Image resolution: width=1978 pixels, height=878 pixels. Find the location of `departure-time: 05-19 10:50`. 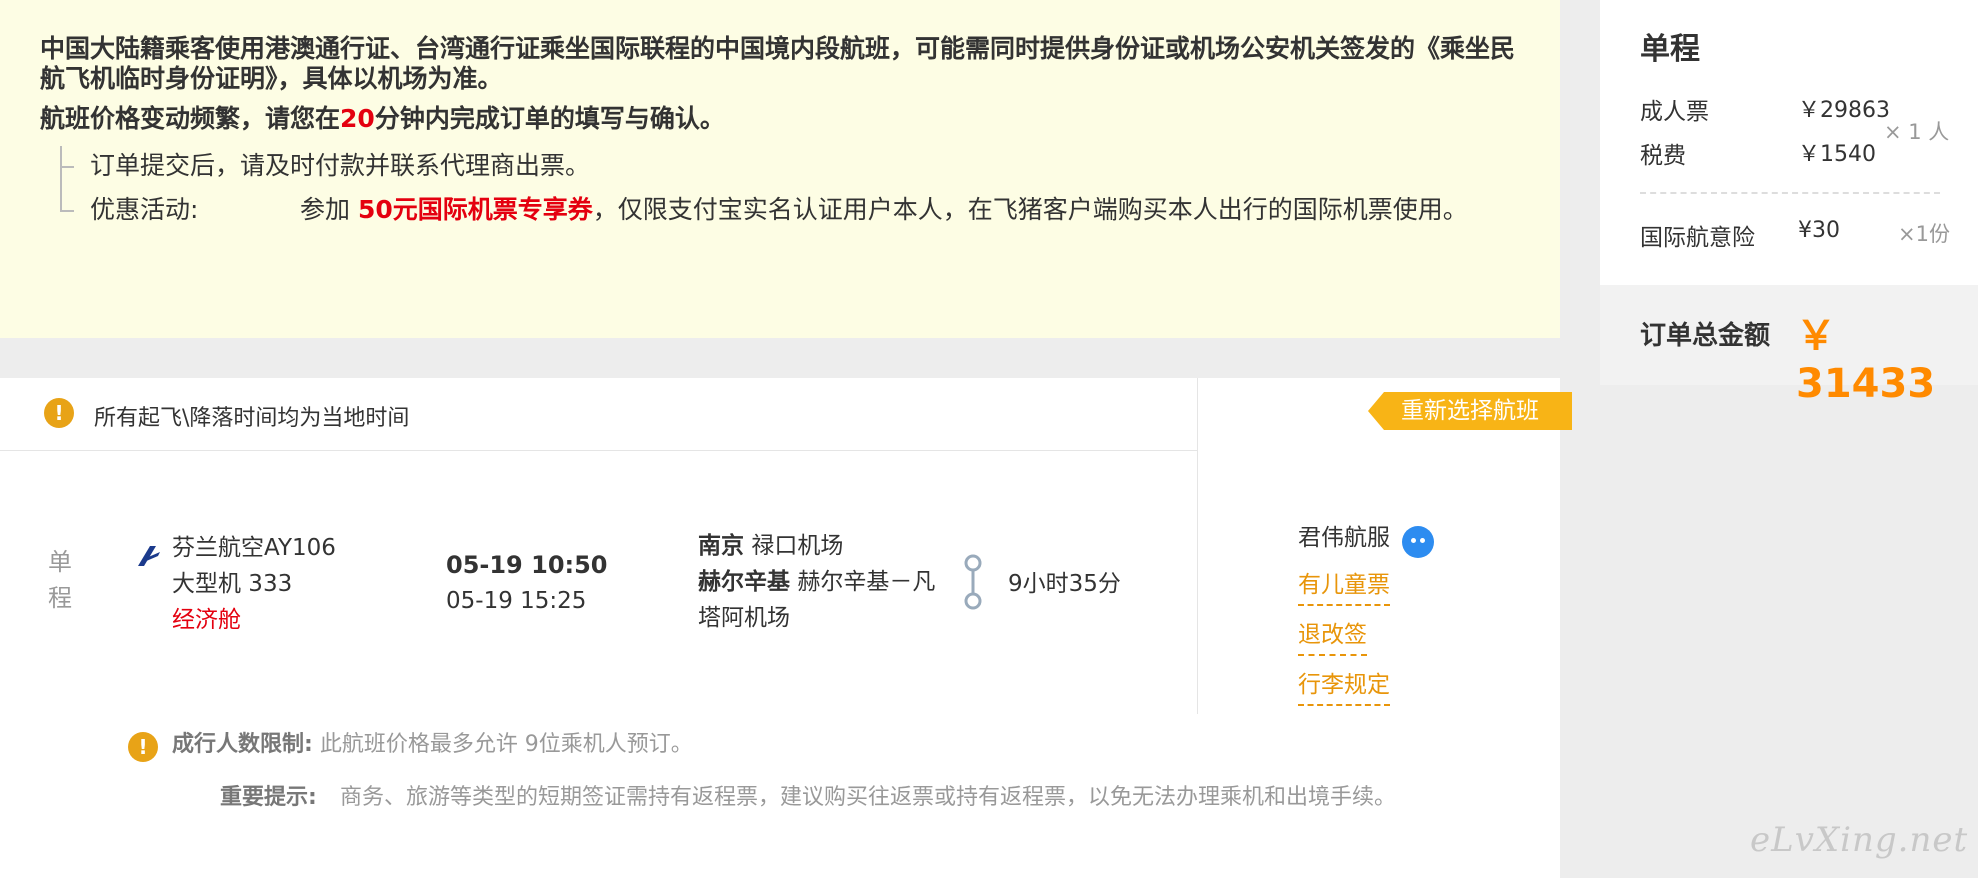

departure-time: 05-19 10:50 is located at coordinates (527, 565).